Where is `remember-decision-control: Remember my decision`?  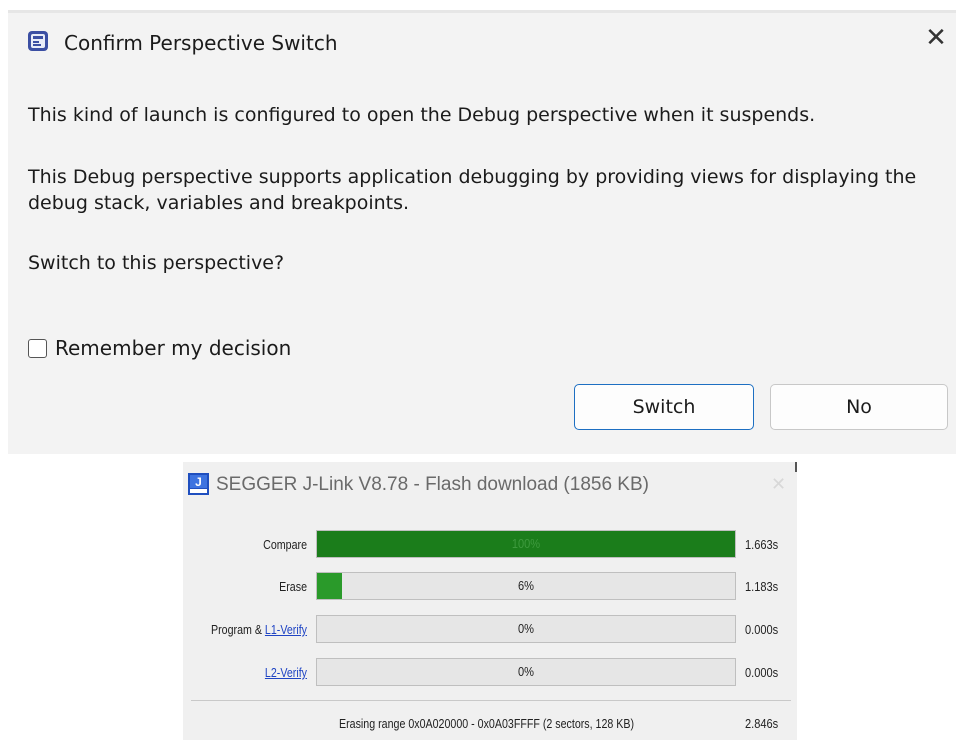
remember-decision-control: Remember my decision is located at coordinates (159, 348).